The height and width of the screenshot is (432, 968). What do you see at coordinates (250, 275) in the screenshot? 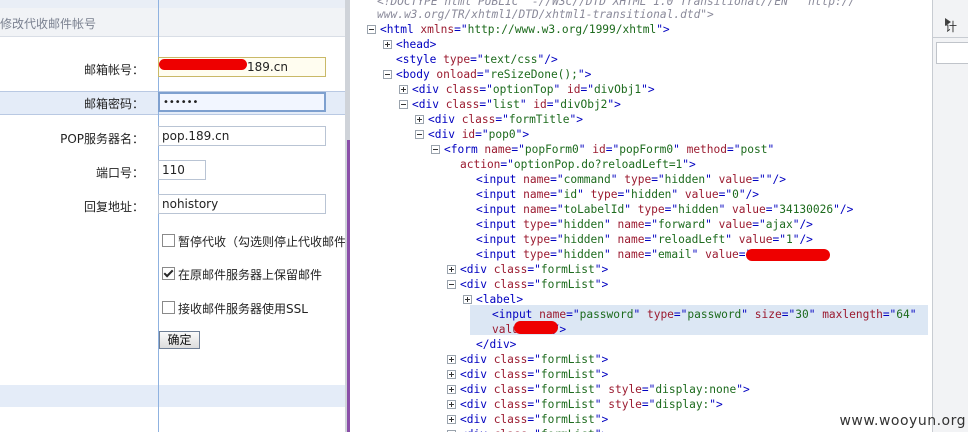
I see `keep-mail-label: 在原邮件服务器上保留邮件` at bounding box center [250, 275].